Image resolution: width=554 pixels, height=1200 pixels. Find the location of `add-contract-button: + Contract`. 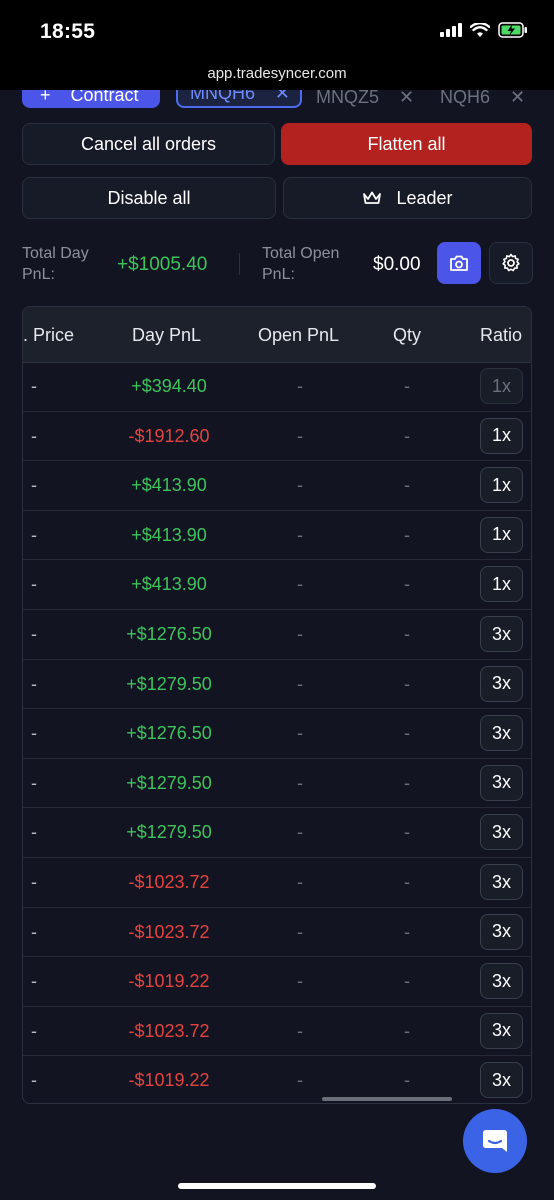

add-contract-button: + Contract is located at coordinates (91, 99).